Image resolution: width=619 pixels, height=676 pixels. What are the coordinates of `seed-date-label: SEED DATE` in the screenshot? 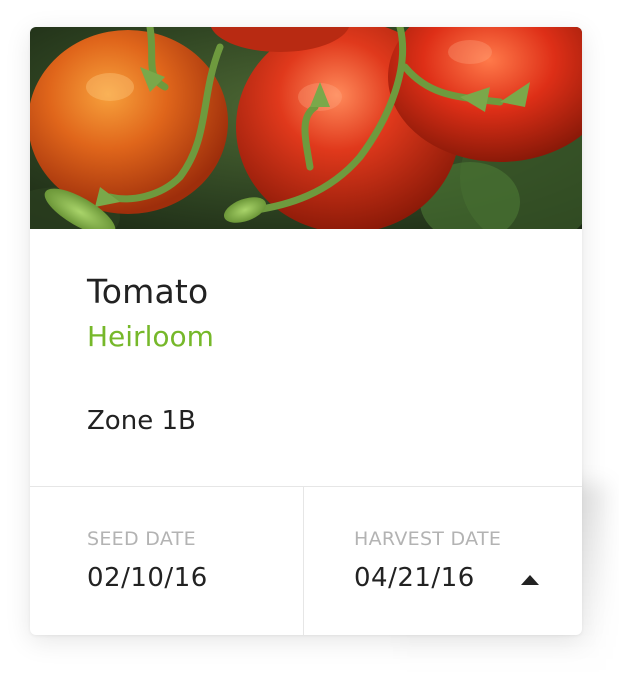 It's located at (141, 539).